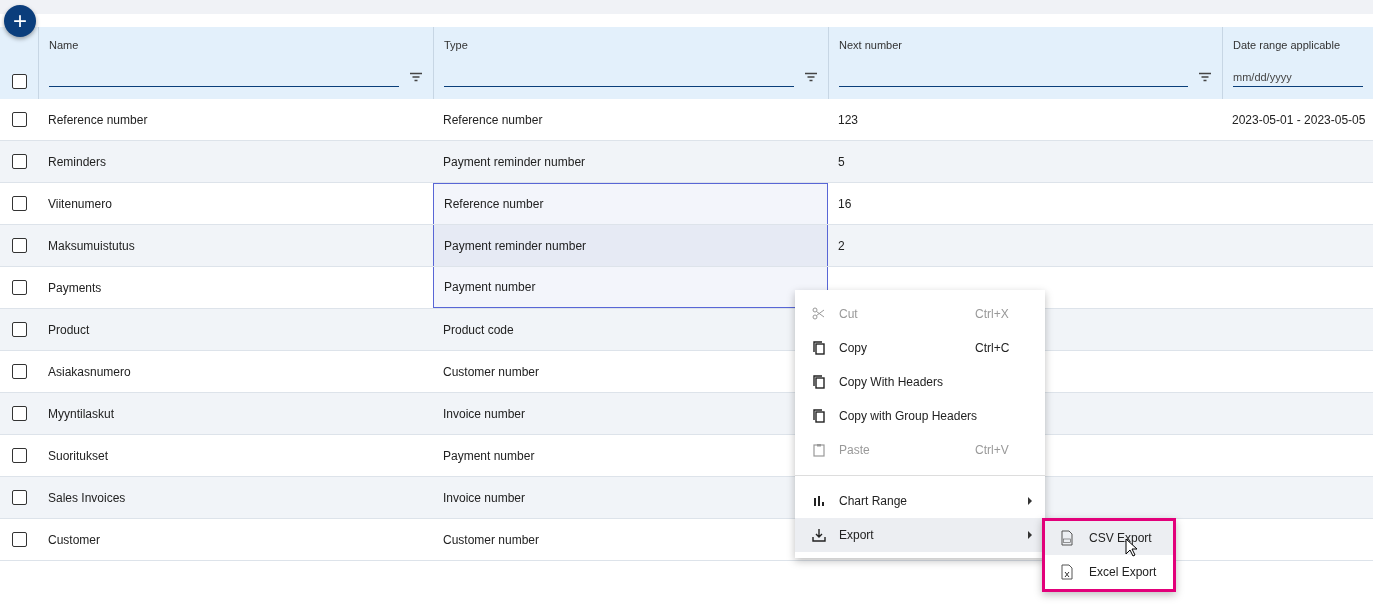 The height and width of the screenshot is (606, 1373). What do you see at coordinates (819, 535) in the screenshot?
I see `download-icon` at bounding box center [819, 535].